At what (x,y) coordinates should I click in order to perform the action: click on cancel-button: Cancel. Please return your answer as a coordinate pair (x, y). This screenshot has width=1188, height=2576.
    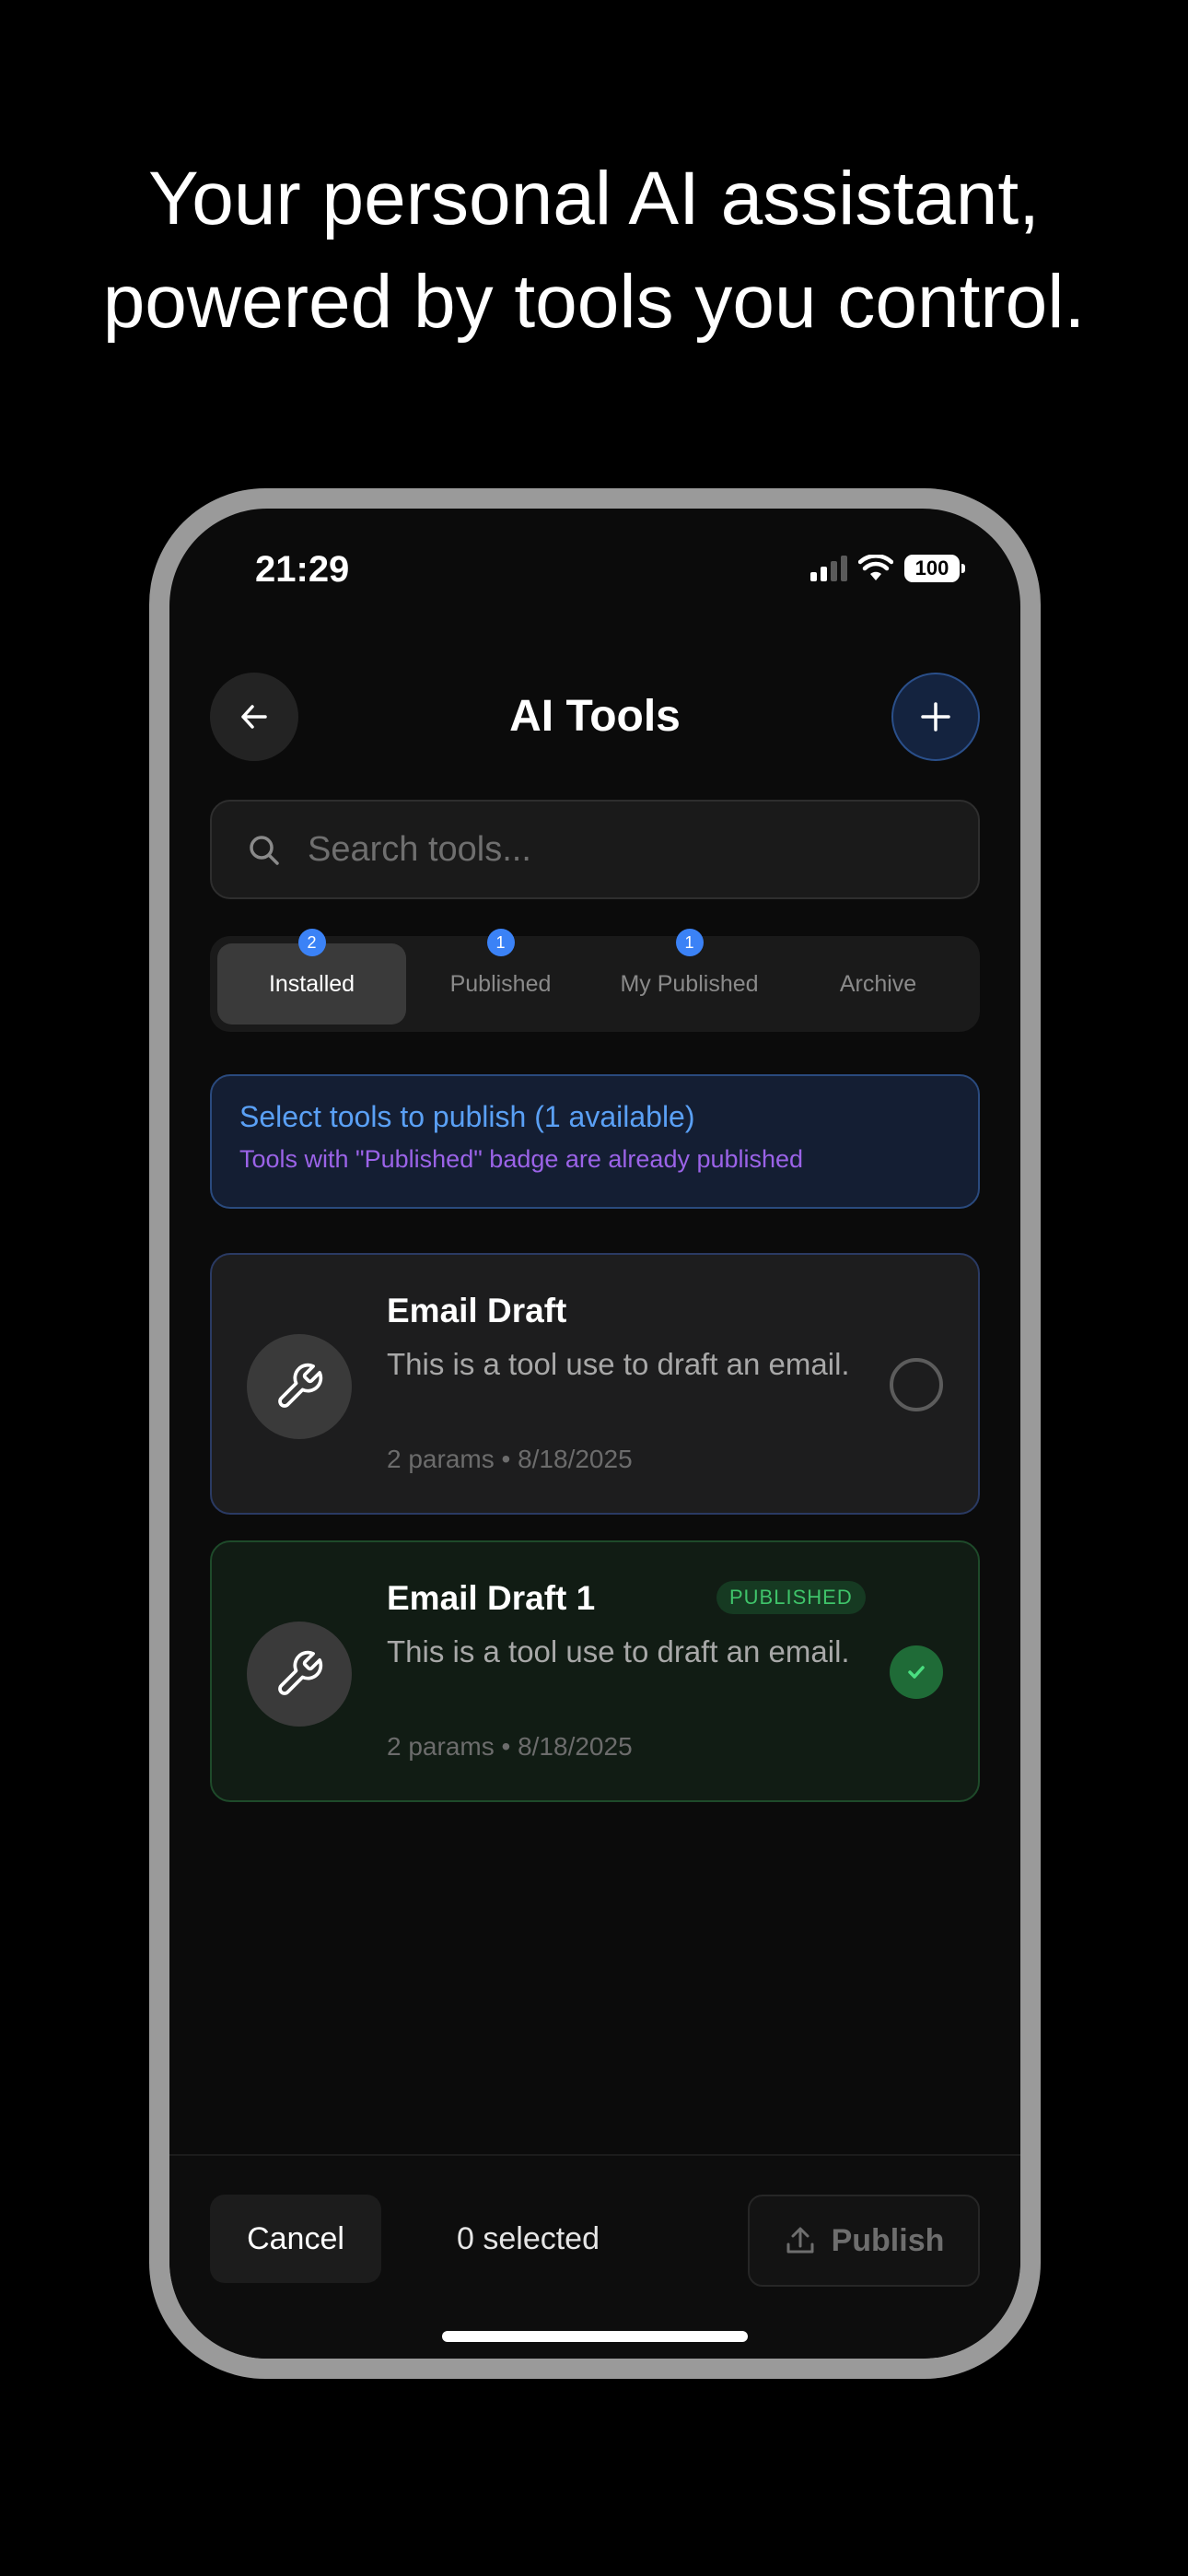
    Looking at the image, I should click on (295, 2239).